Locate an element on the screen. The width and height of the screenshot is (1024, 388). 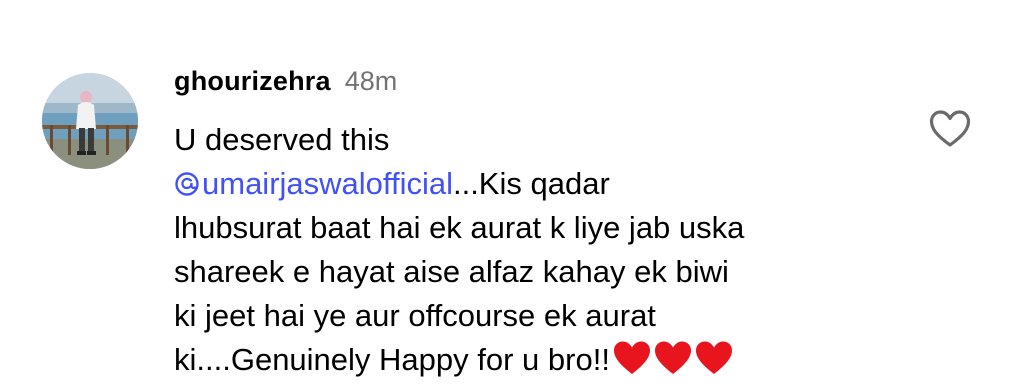
mention-handle: umairjaswalofficial is located at coordinates (327, 183).